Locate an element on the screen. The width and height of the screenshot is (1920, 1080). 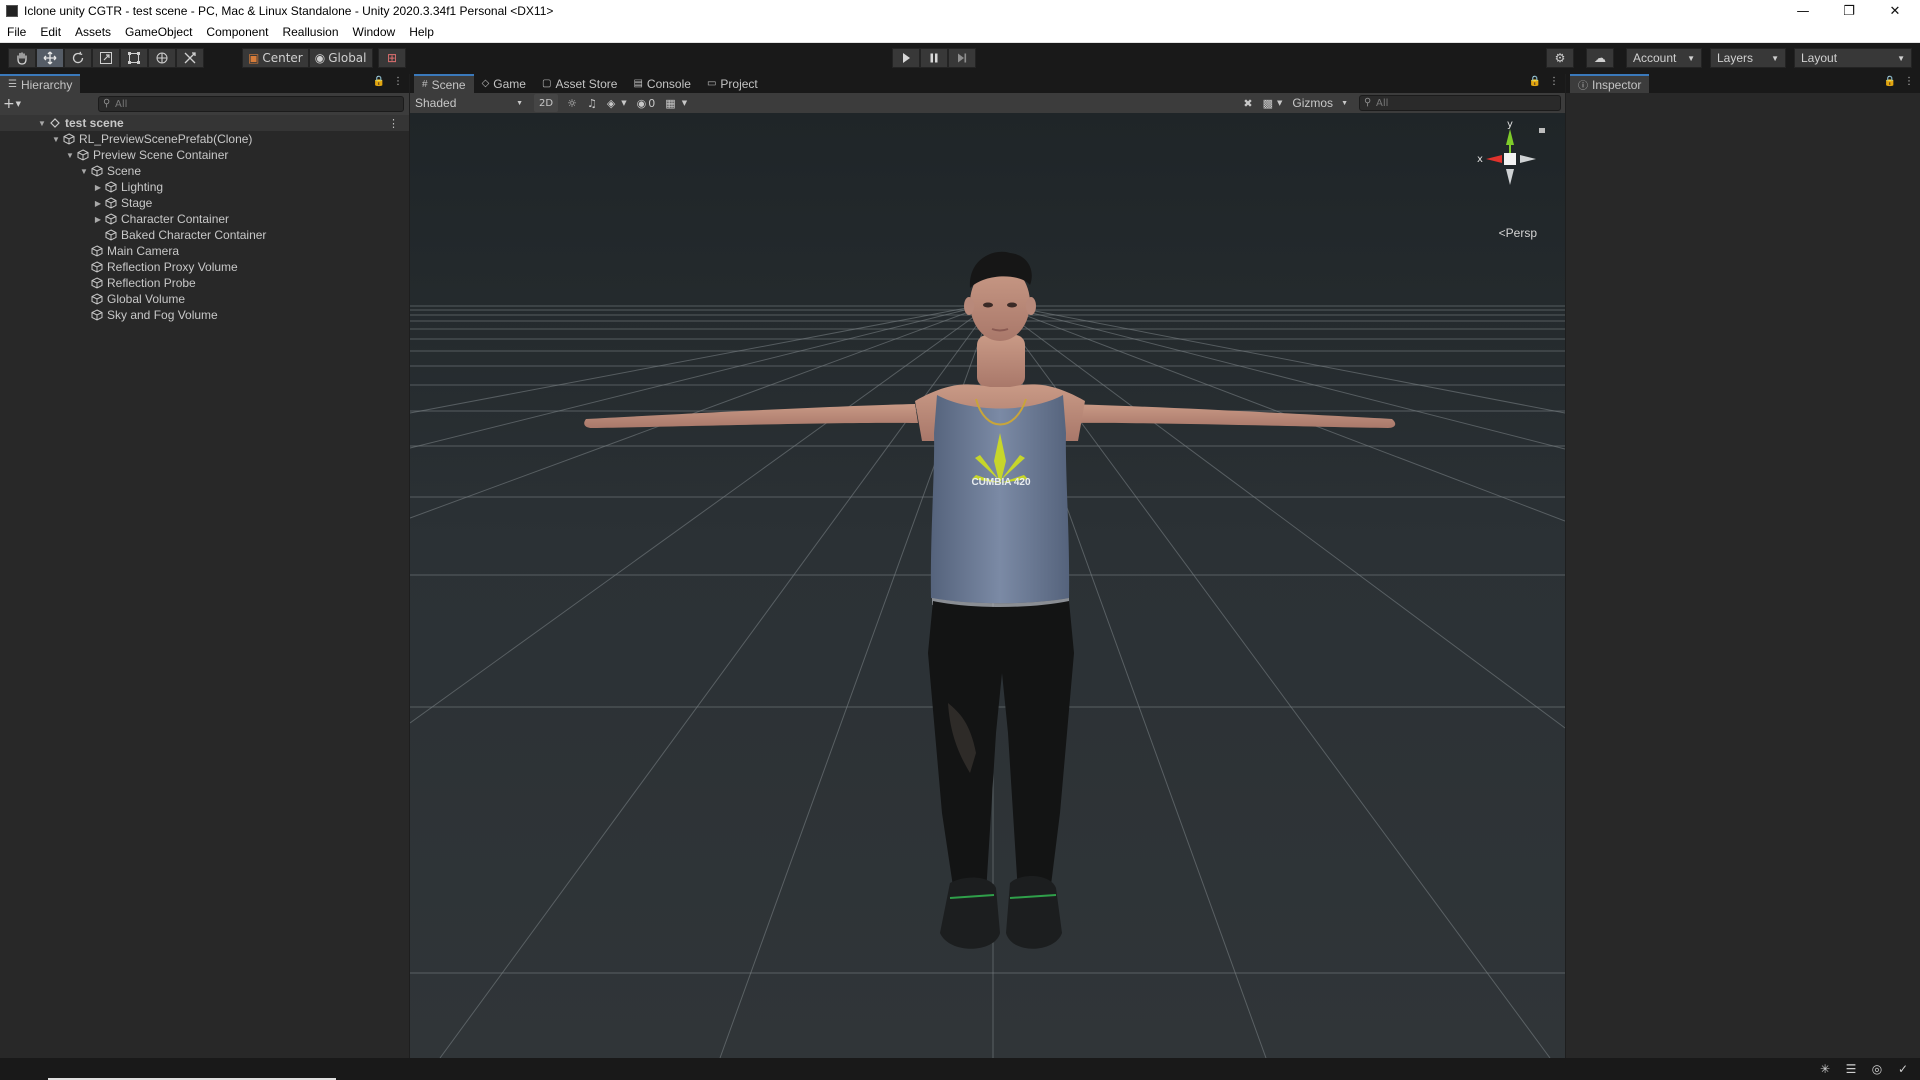
check-circle-icon: ✓ is located at coordinates (1903, 1069).